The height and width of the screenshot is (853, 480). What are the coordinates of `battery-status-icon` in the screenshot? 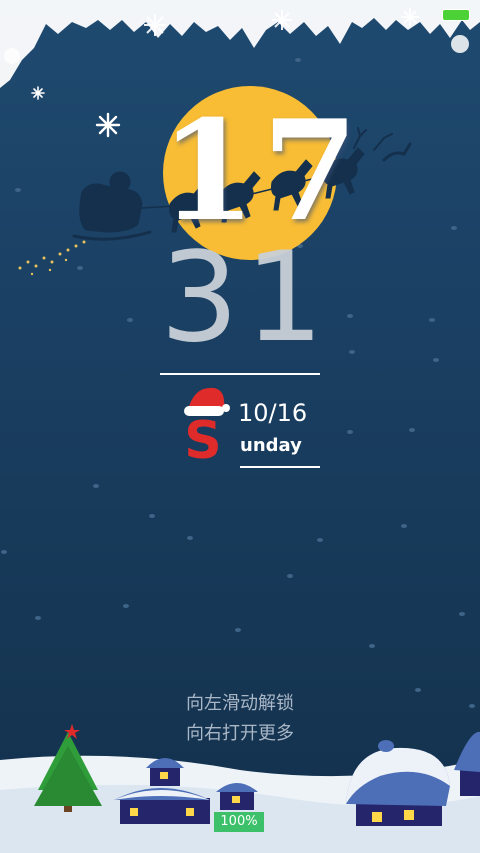 It's located at (456, 15).